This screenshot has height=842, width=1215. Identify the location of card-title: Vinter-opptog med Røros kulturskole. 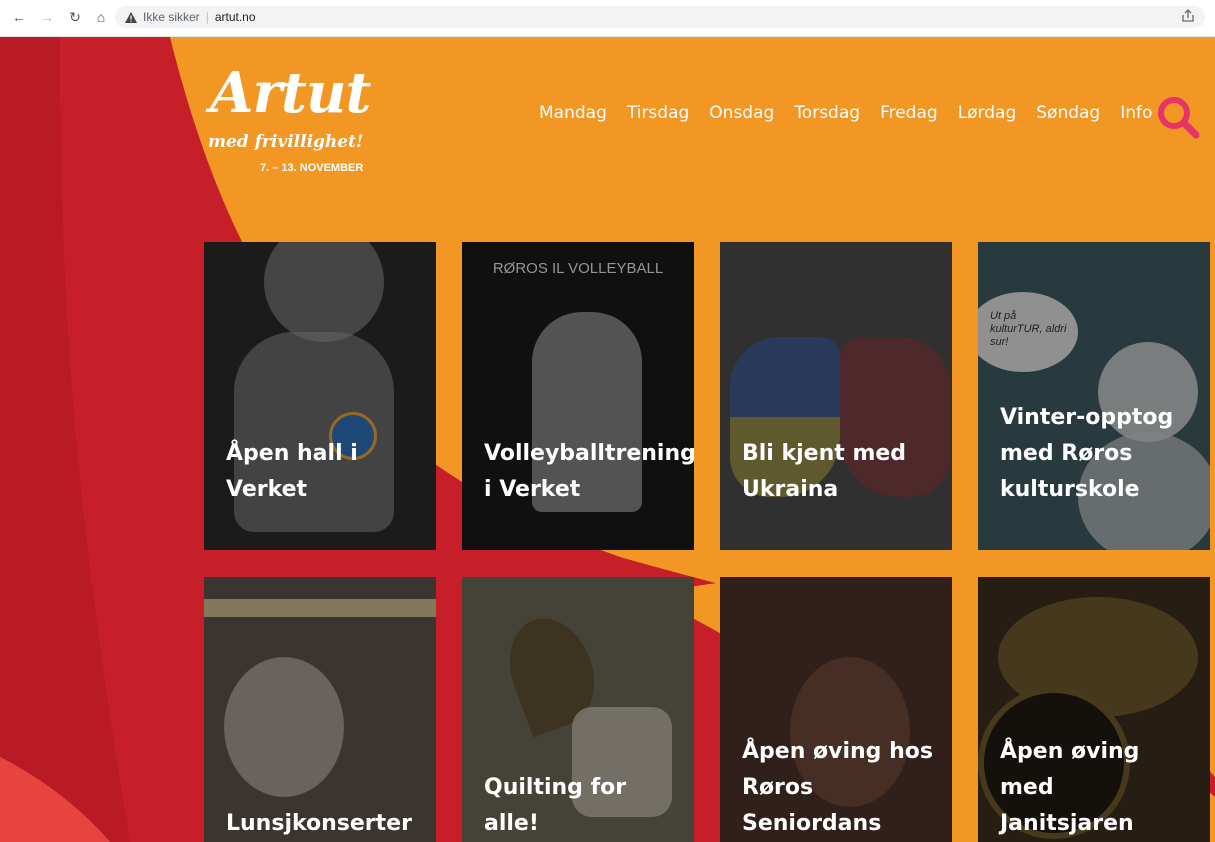
(1100, 454).